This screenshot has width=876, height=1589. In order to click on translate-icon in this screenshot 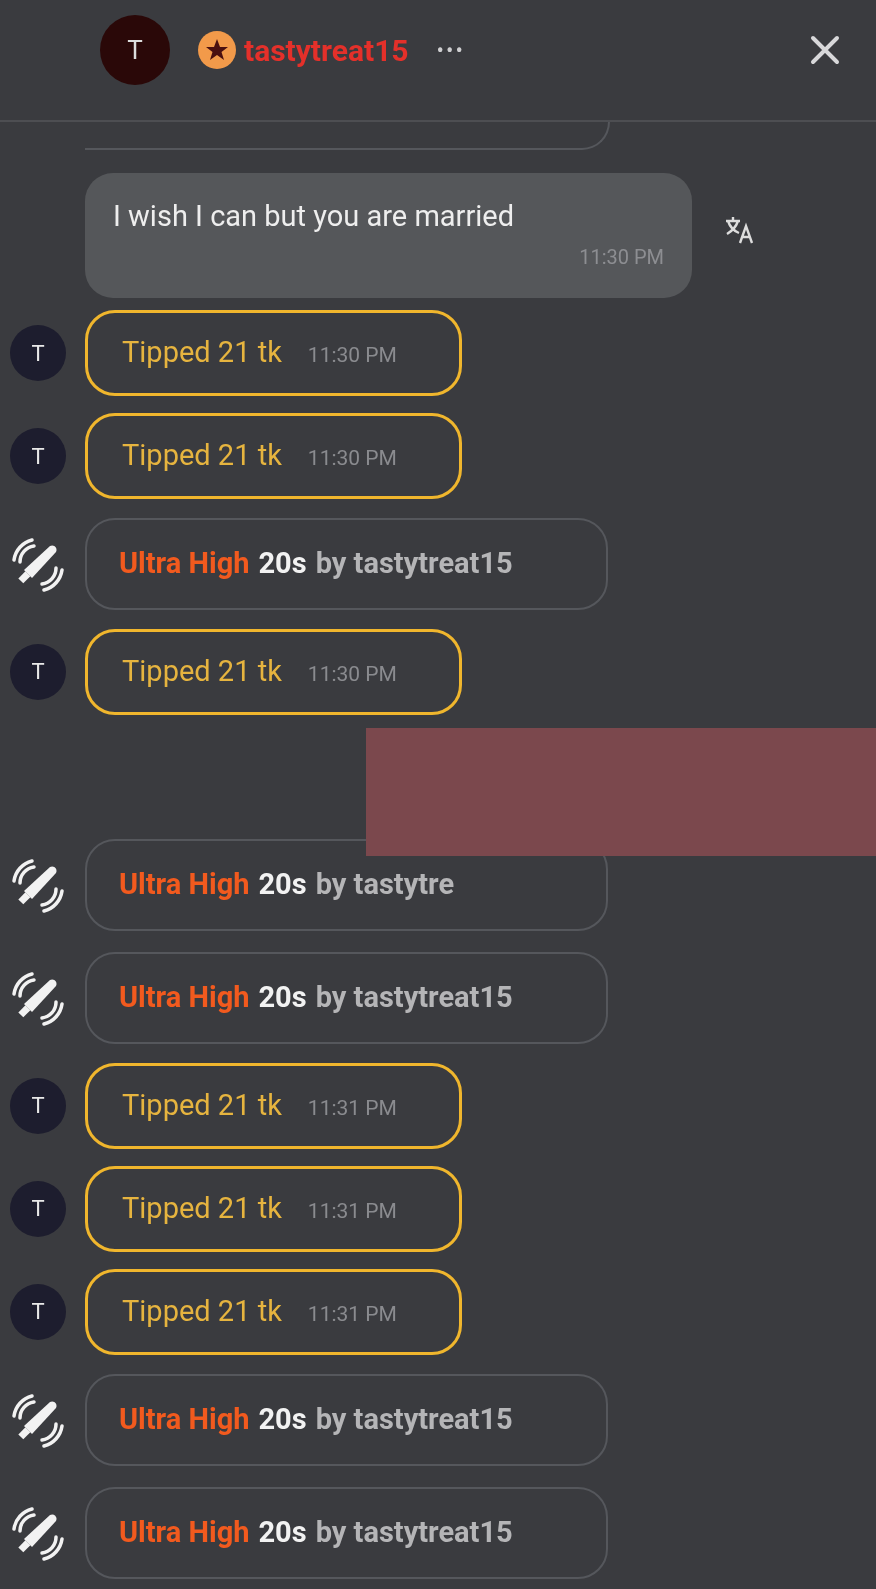, I will do `click(740, 230)`.